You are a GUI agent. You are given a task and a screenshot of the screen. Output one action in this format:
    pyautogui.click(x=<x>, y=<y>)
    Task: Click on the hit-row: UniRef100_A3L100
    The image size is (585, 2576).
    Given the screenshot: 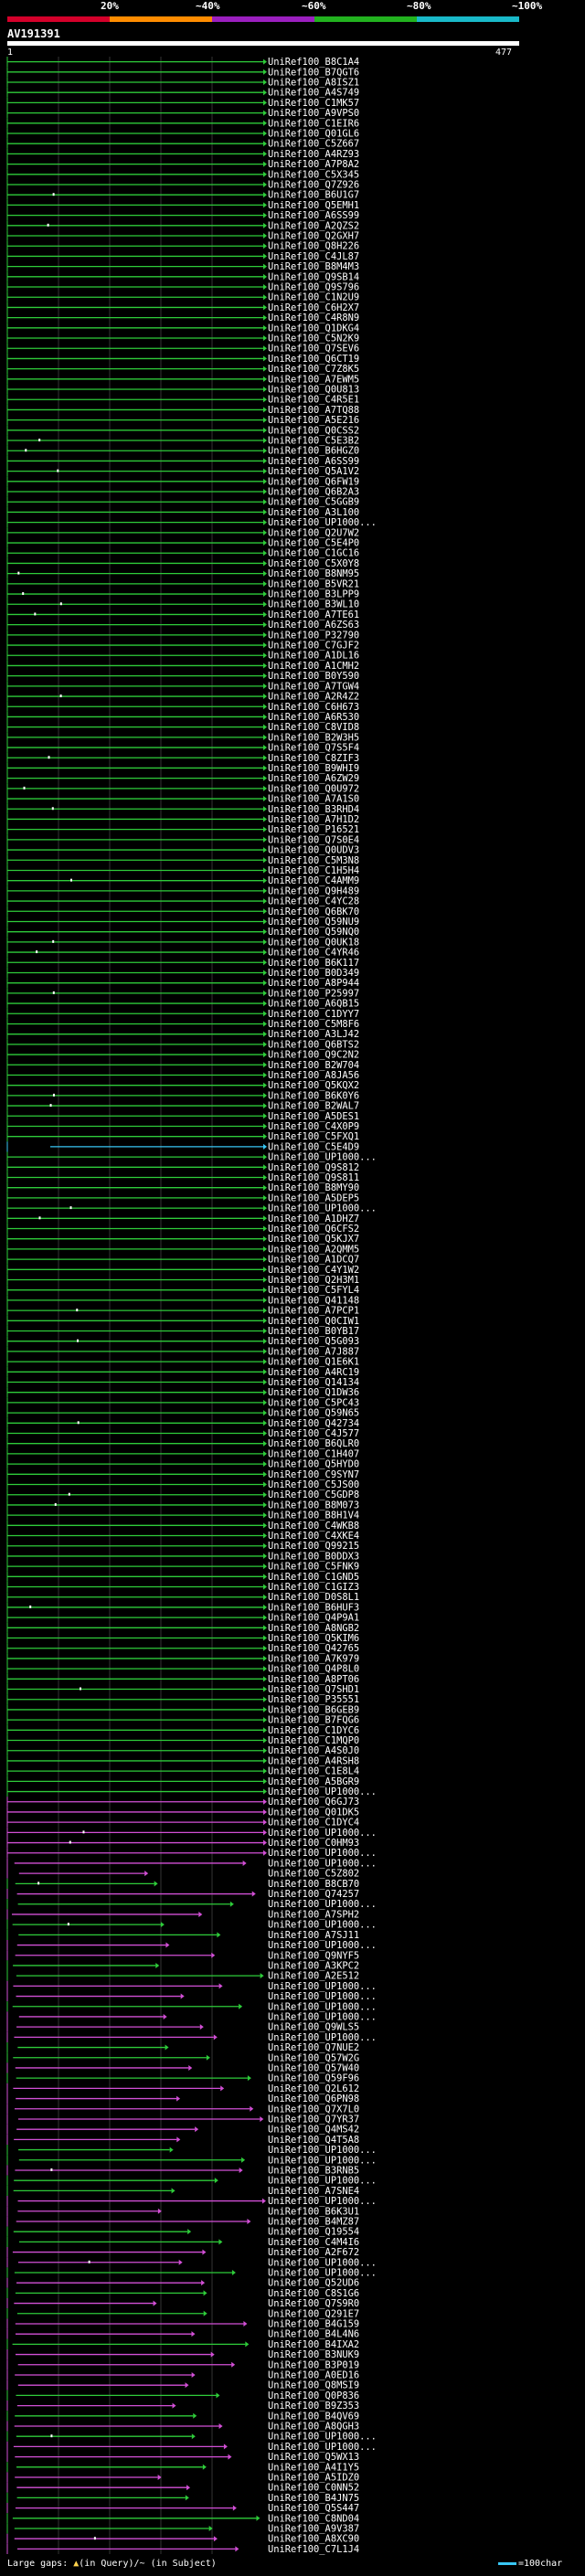 What is the action you would take?
    pyautogui.click(x=183, y=512)
    